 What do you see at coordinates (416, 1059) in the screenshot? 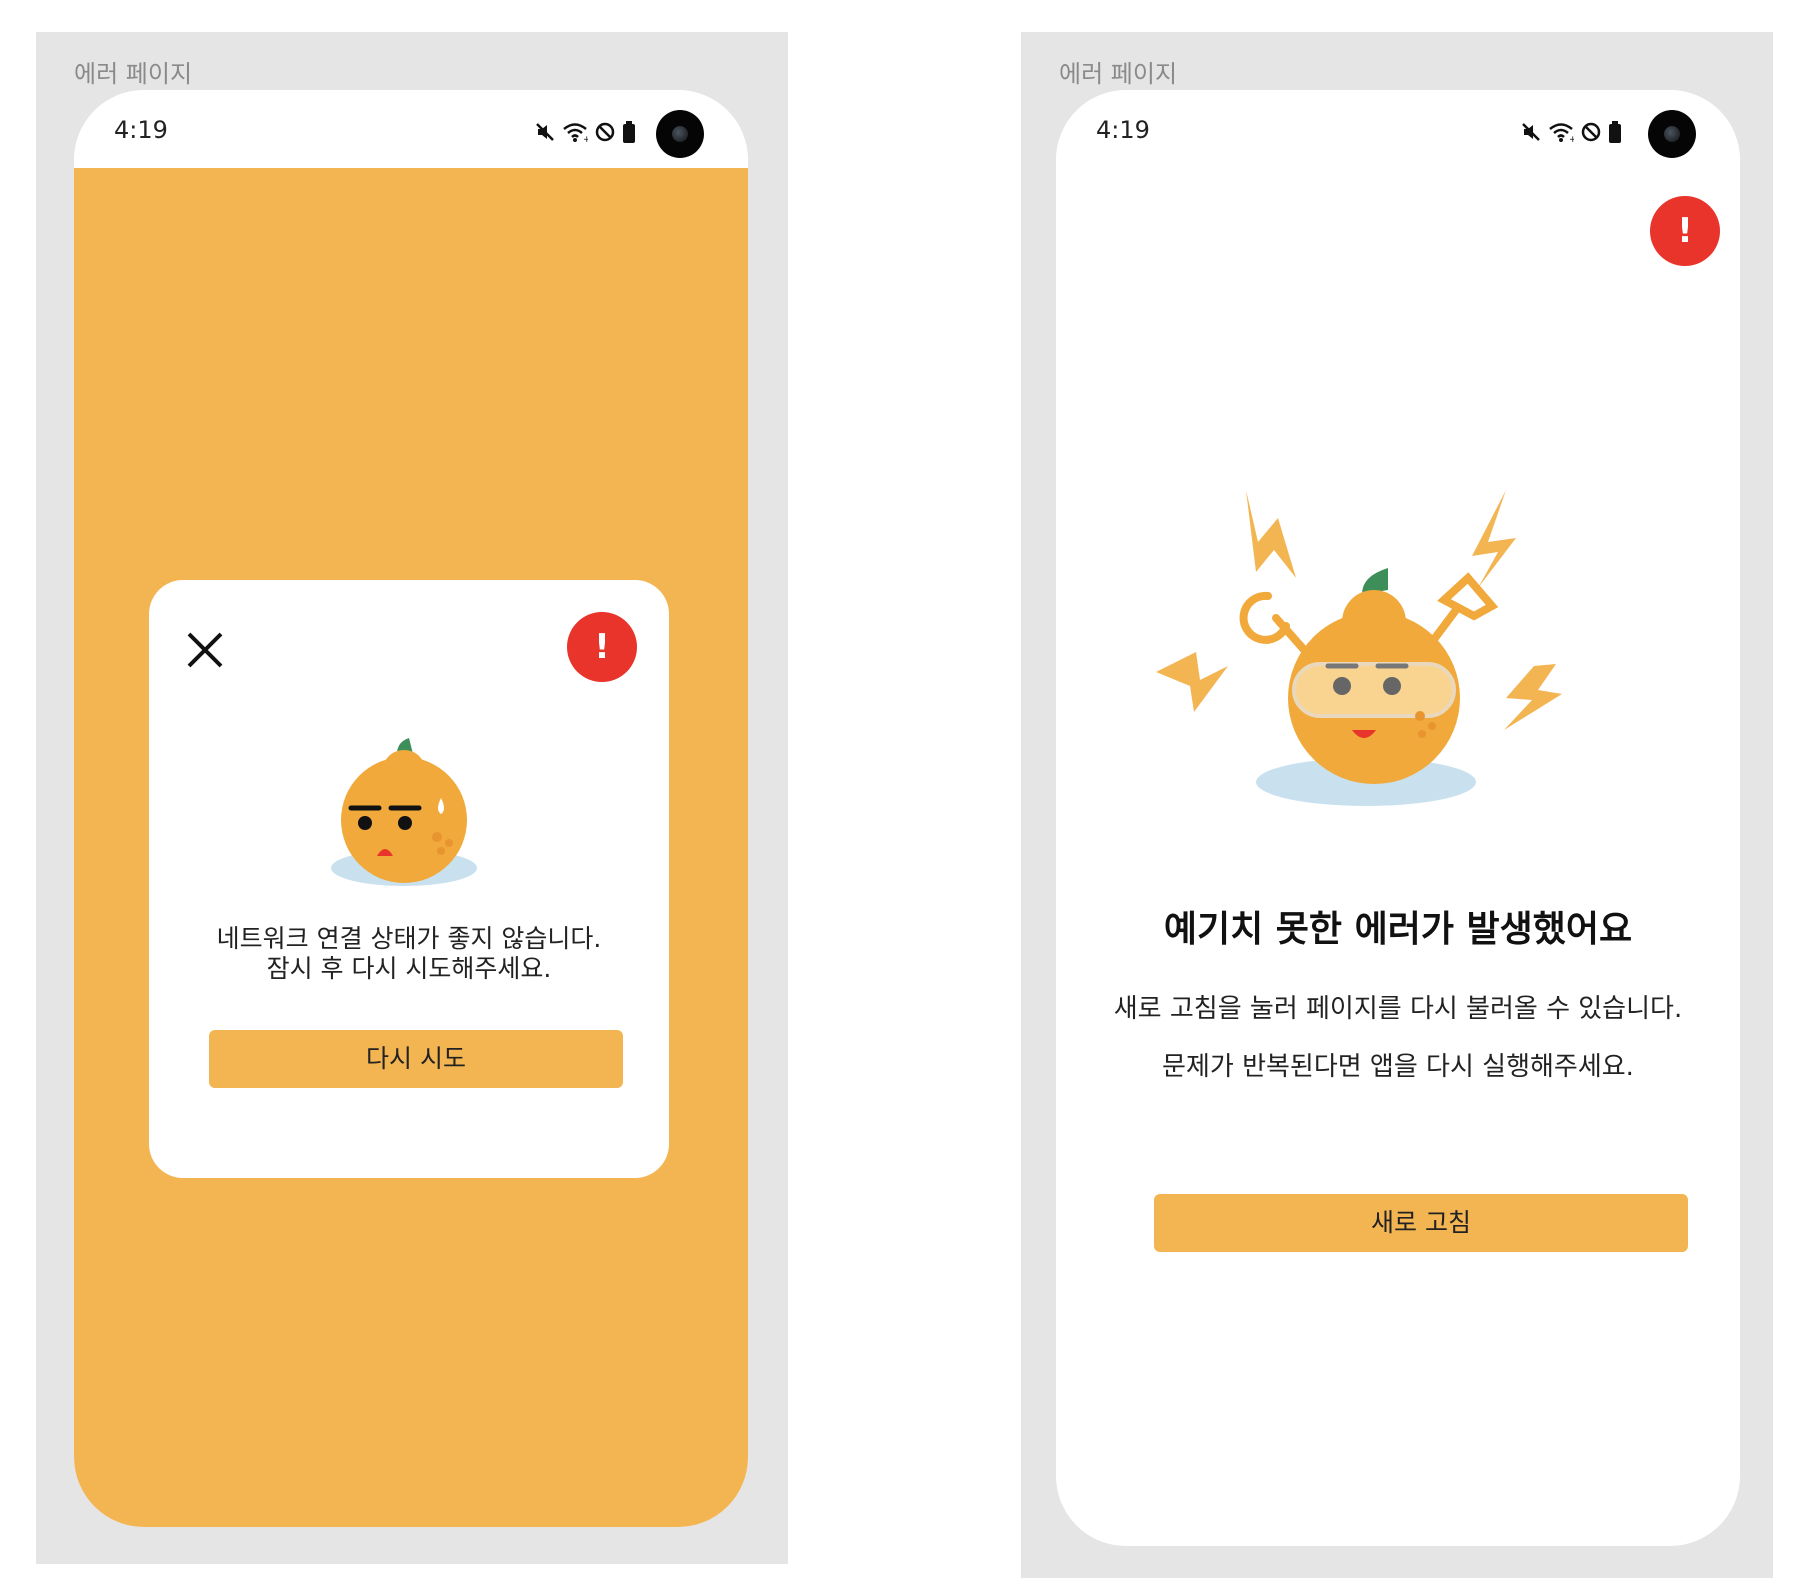
I see `retry-button: 다시 시도` at bounding box center [416, 1059].